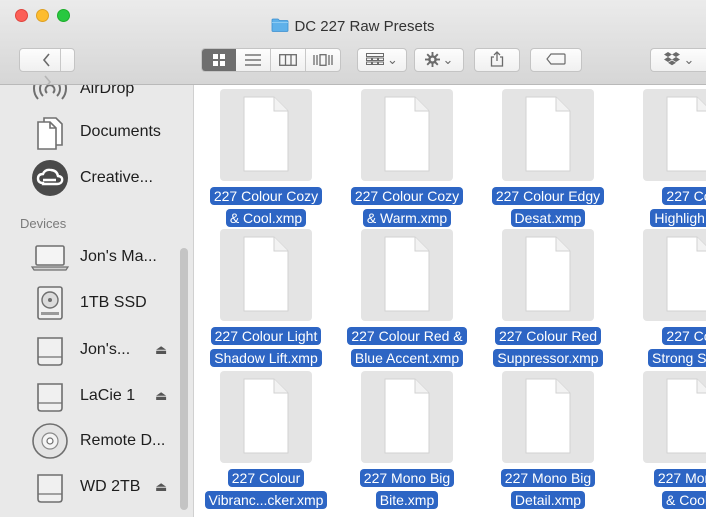 This screenshot has height=517, width=706. What do you see at coordinates (548, 500) in the screenshot?
I see `file-name-line2: Detail.xmp` at bounding box center [548, 500].